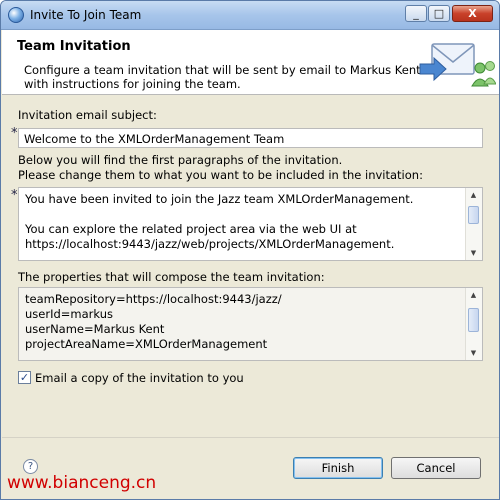 The width and height of the screenshot is (500, 500). What do you see at coordinates (16, 15) in the screenshot?
I see `app-globe-icon` at bounding box center [16, 15].